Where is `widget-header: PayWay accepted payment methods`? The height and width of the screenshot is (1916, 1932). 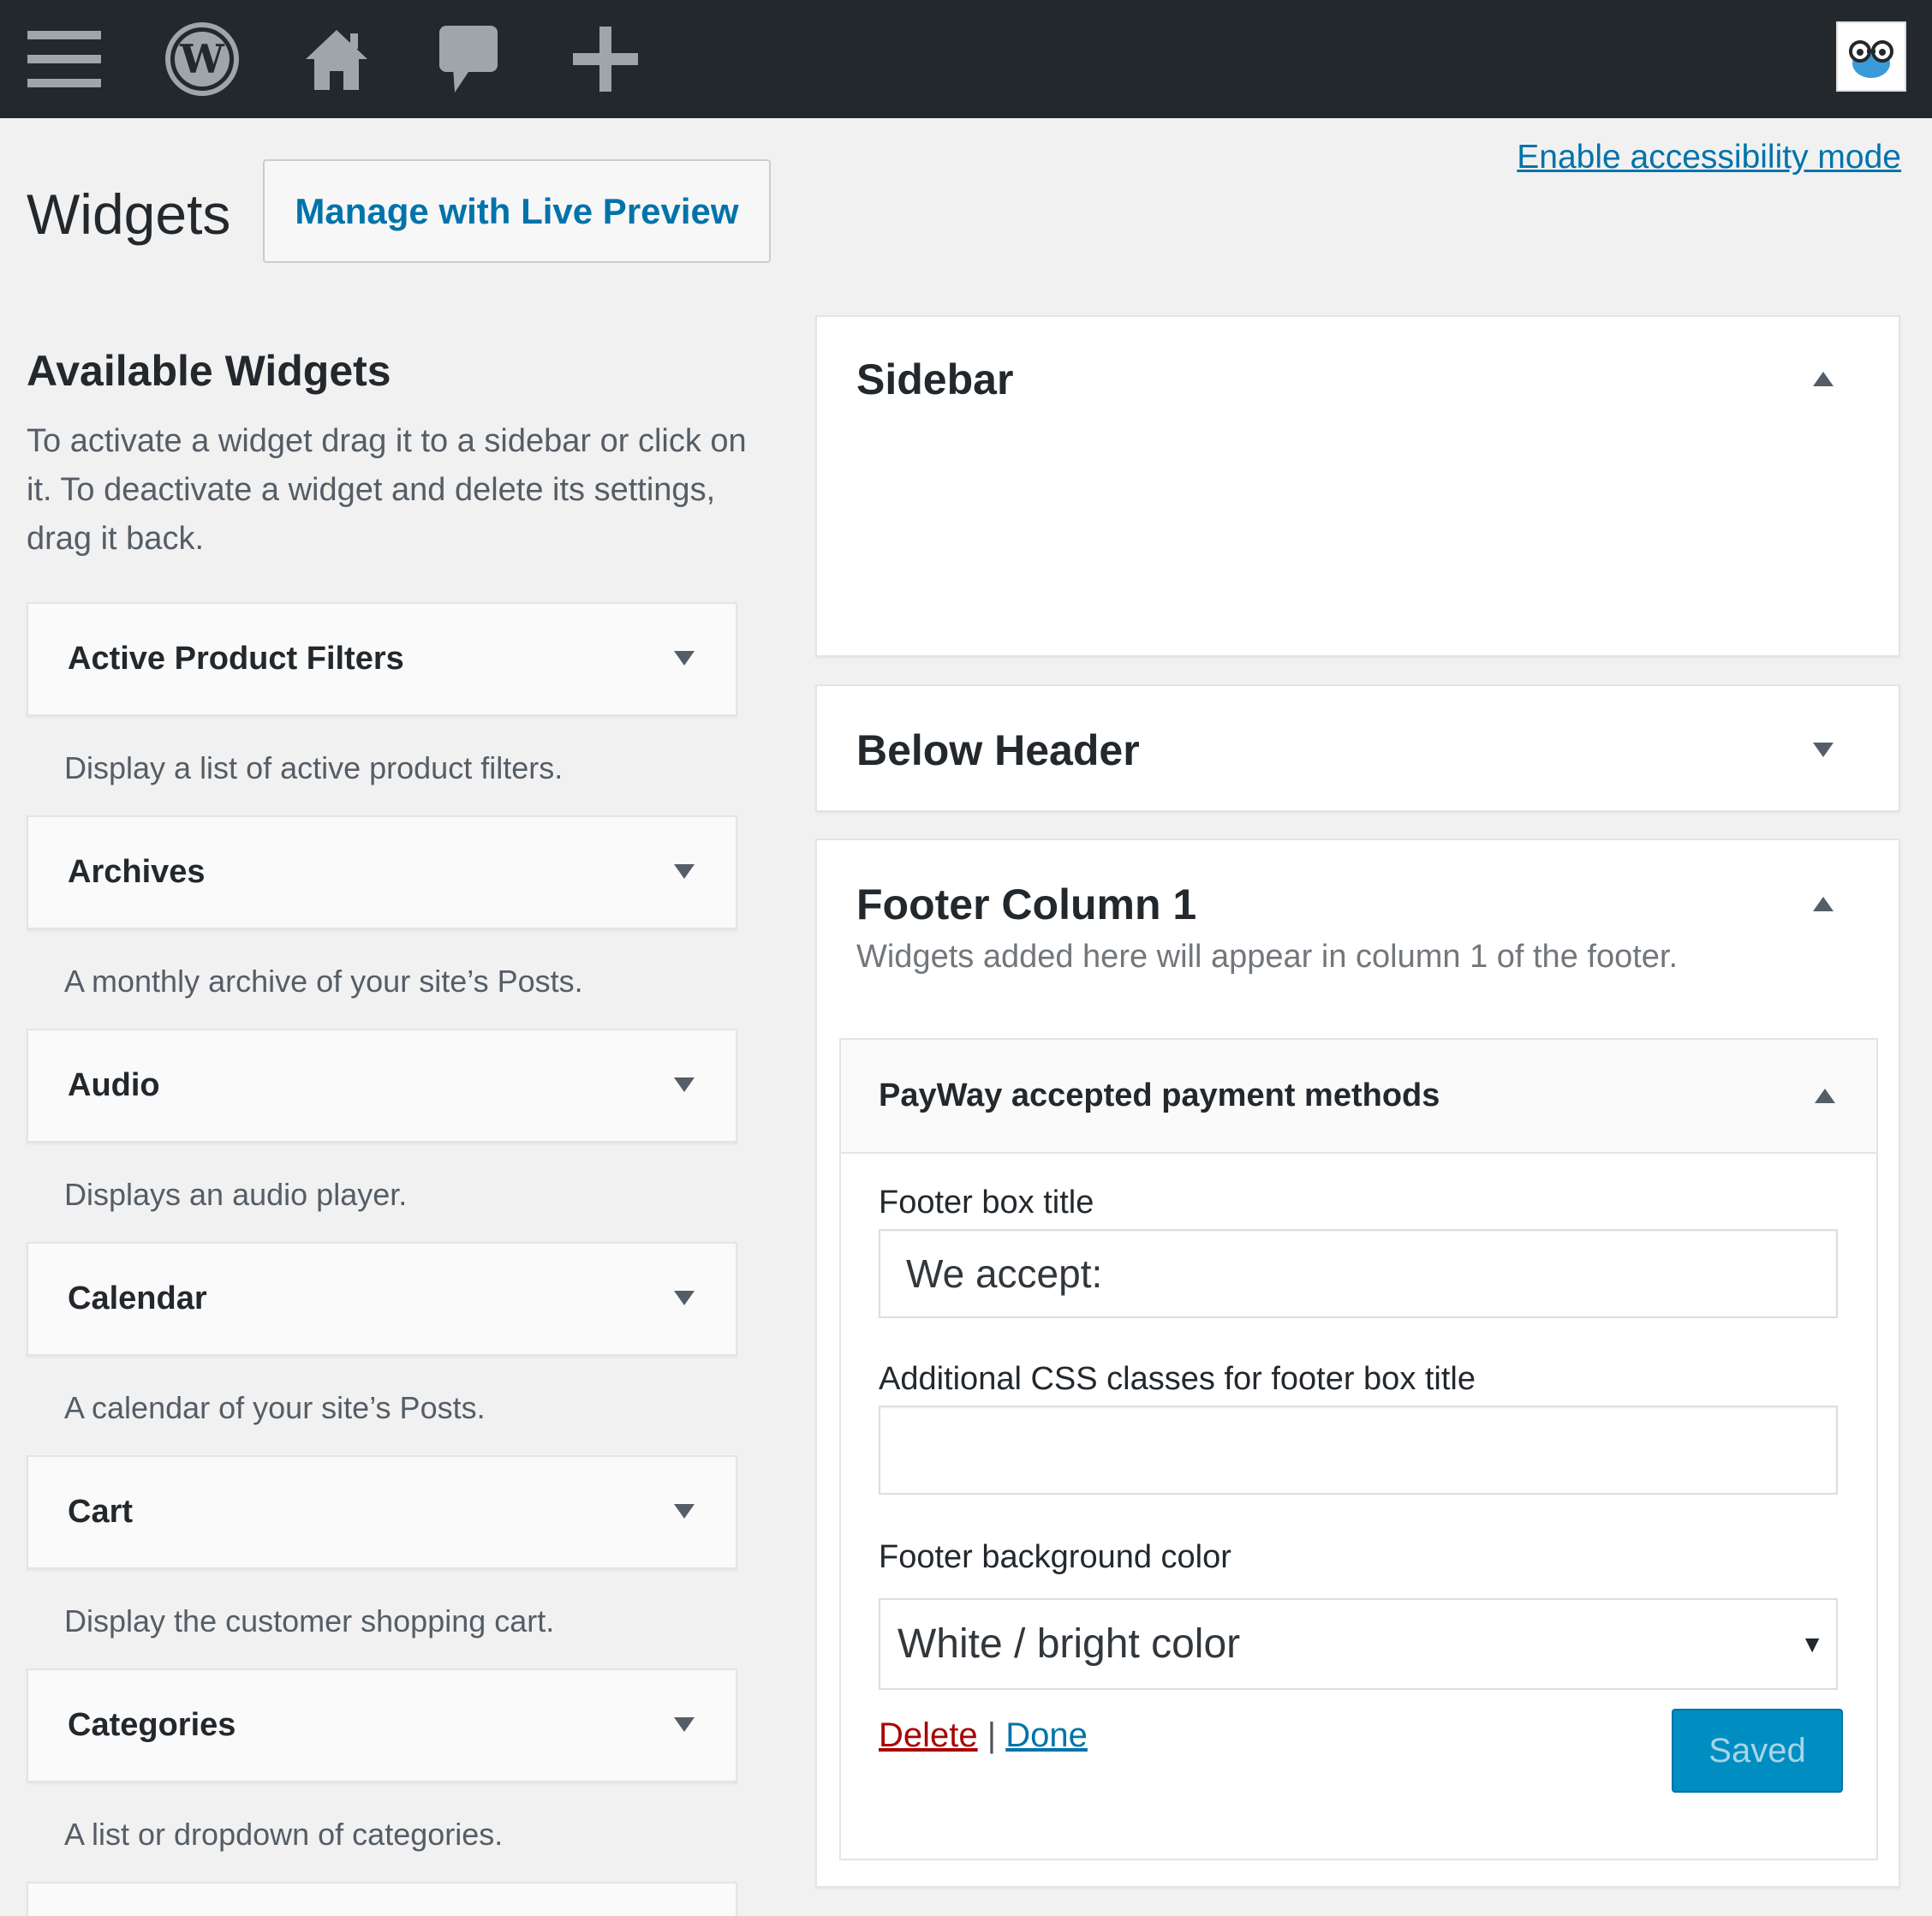
widget-header: PayWay accepted payment methods is located at coordinates (1358, 1097).